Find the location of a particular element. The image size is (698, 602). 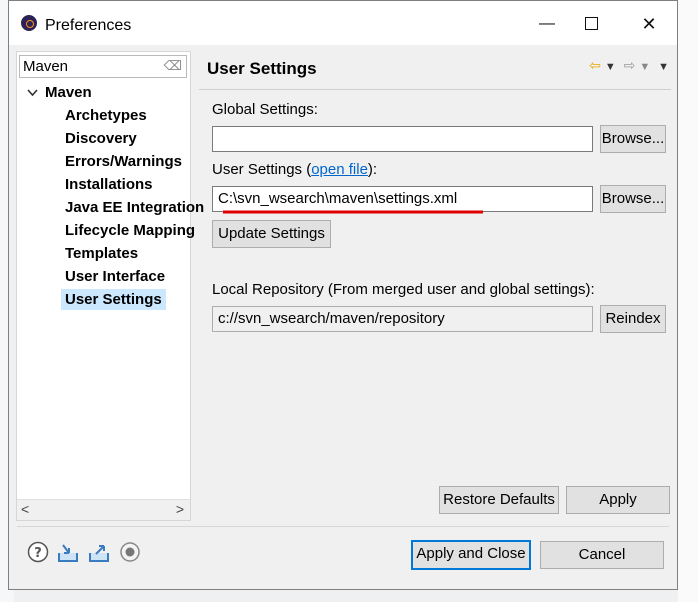

chevron-down-icon is located at coordinates (36, 92).